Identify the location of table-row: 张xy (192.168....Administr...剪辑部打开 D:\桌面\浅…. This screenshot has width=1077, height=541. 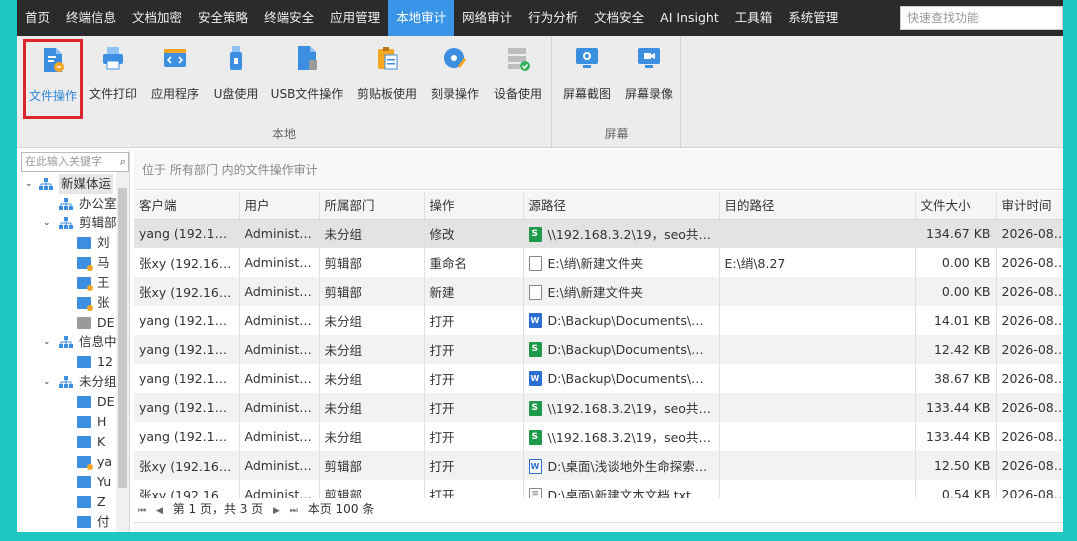
(598, 465).